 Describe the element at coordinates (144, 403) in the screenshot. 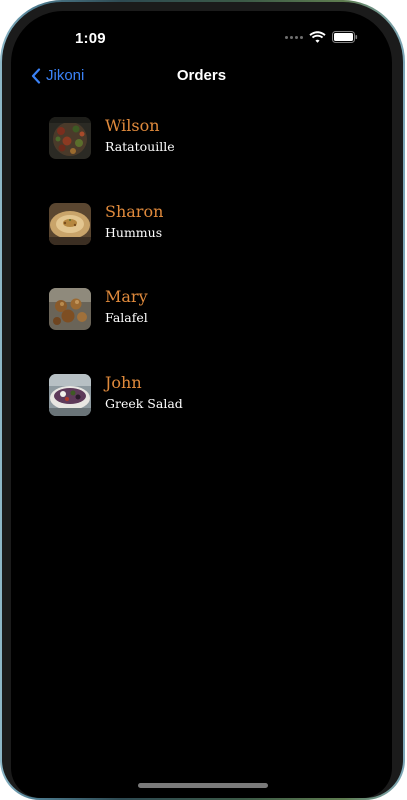

I see `dish-name: Greek Salad` at that location.